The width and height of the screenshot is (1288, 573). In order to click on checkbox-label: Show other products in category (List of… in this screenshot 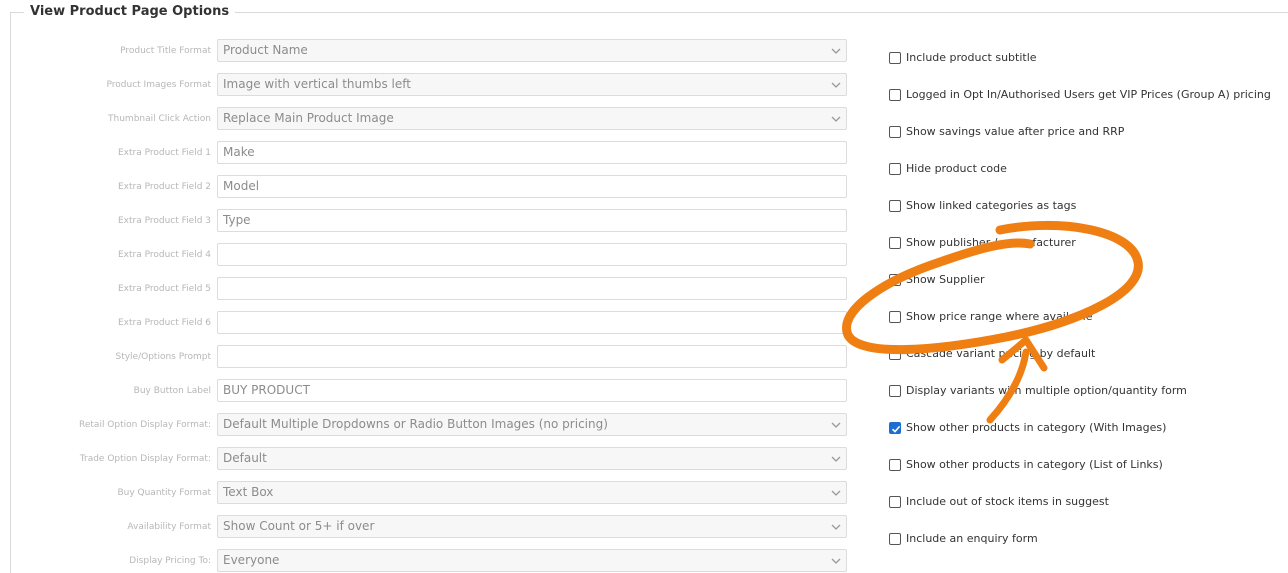, I will do `click(1034, 464)`.